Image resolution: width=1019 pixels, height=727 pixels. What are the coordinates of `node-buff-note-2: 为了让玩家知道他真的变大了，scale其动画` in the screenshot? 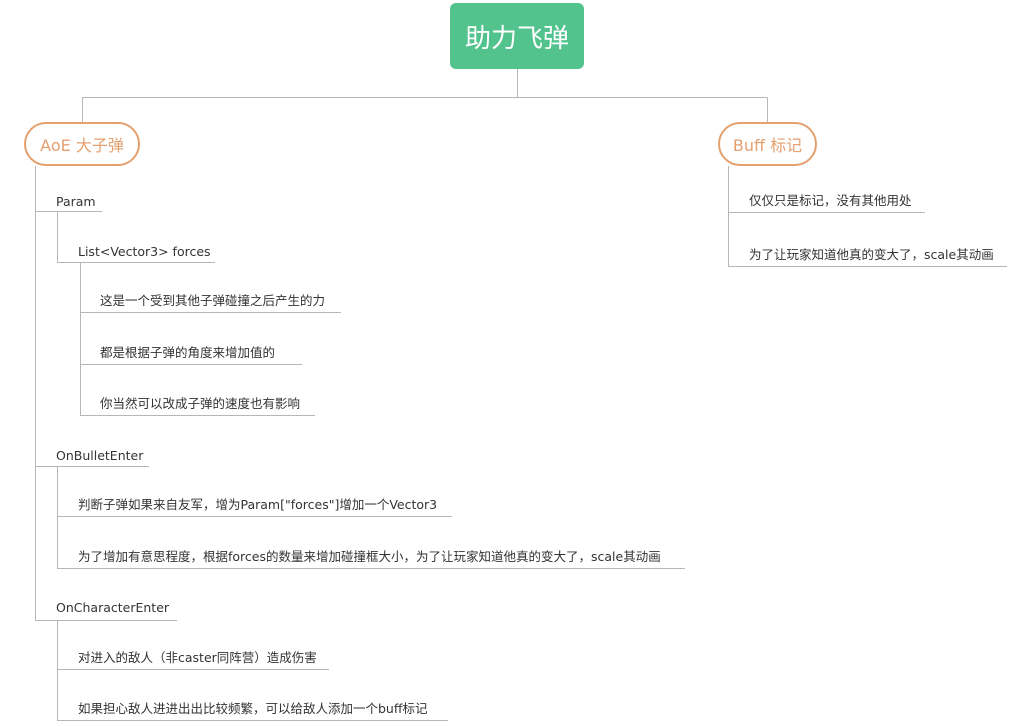 It's located at (871, 255).